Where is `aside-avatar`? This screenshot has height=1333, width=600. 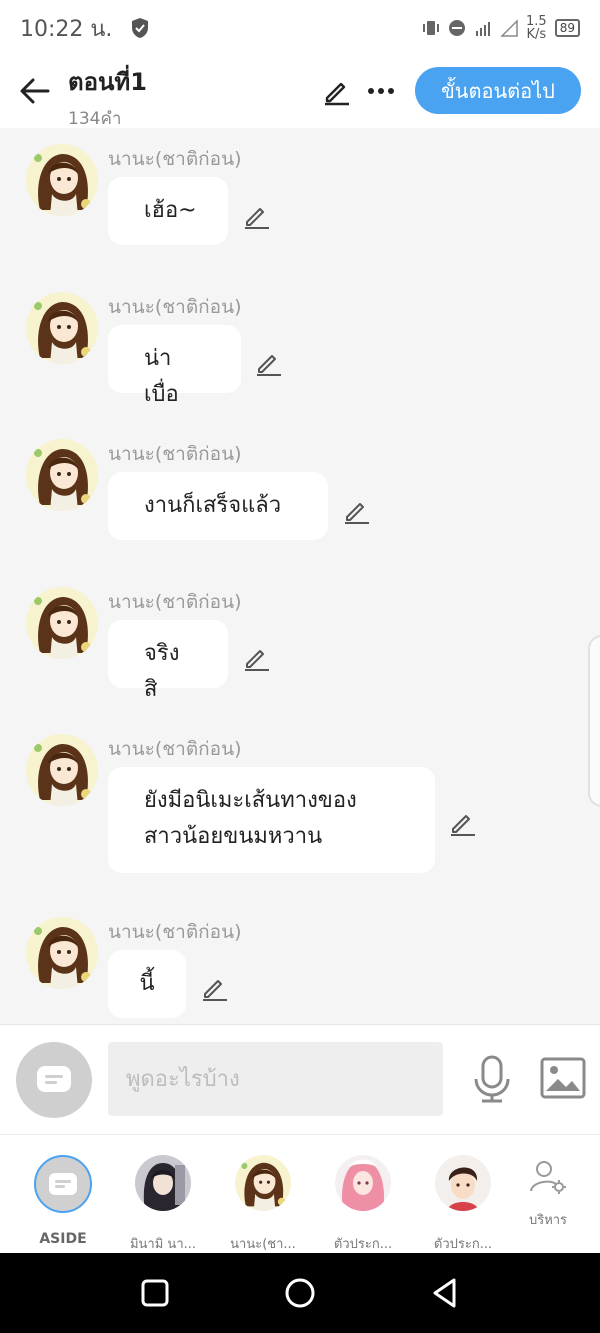 aside-avatar is located at coordinates (63, 1184).